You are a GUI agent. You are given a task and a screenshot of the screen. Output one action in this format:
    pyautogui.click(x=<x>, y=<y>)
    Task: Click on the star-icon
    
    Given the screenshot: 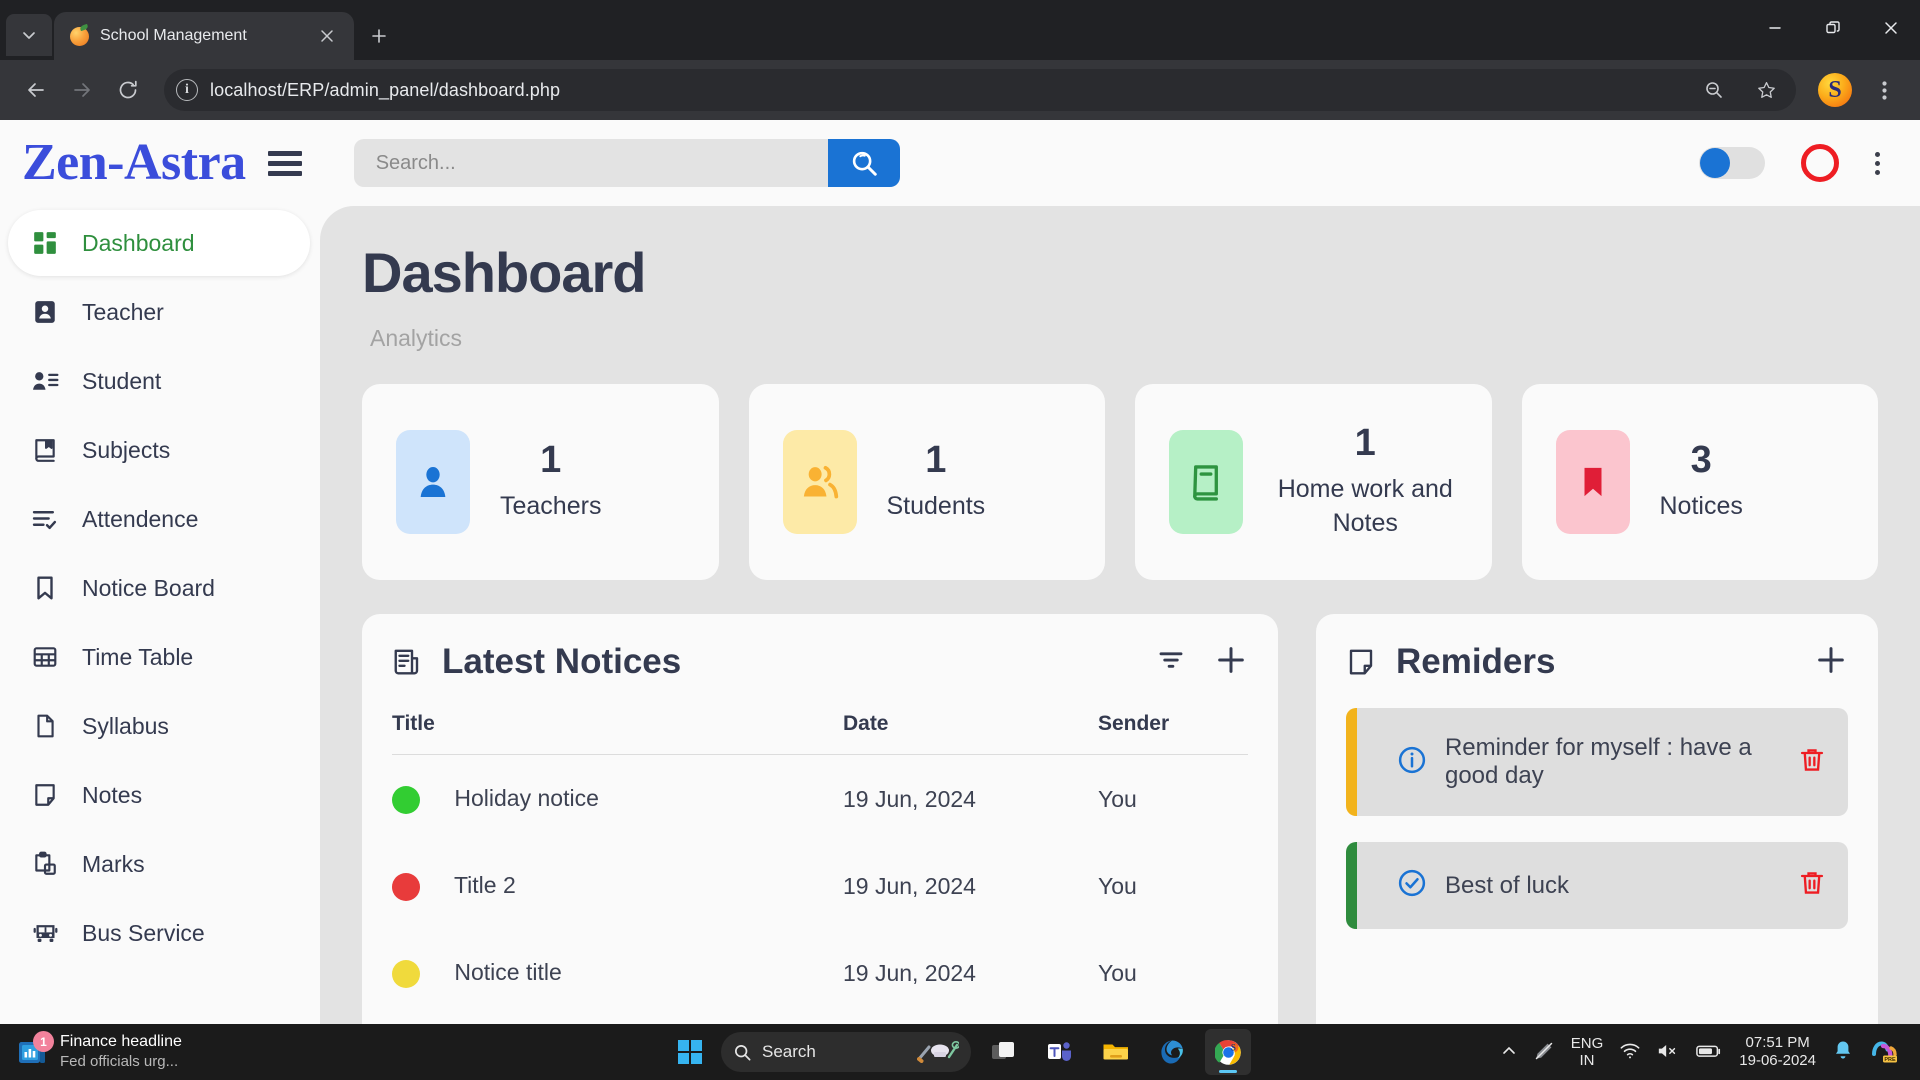 What is the action you would take?
    pyautogui.click(x=1766, y=89)
    